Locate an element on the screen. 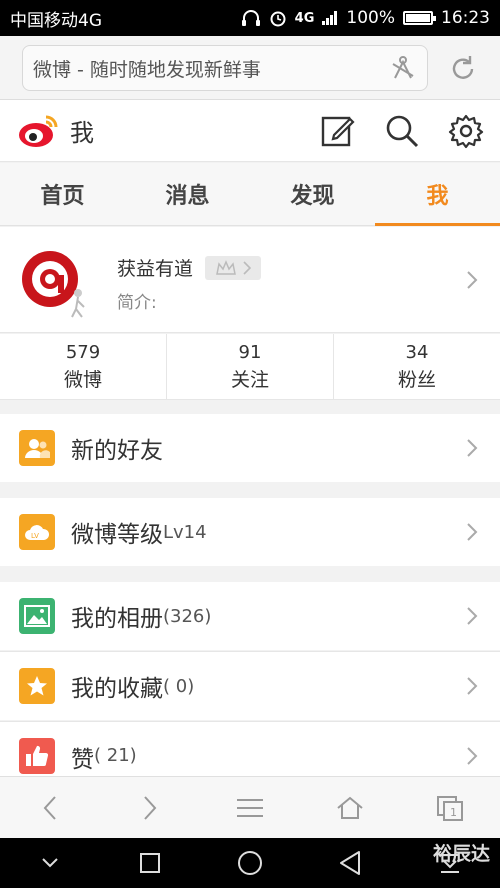 This screenshot has width=500, height=888. profile-name-row: 获益有道 is located at coordinates (189, 267).